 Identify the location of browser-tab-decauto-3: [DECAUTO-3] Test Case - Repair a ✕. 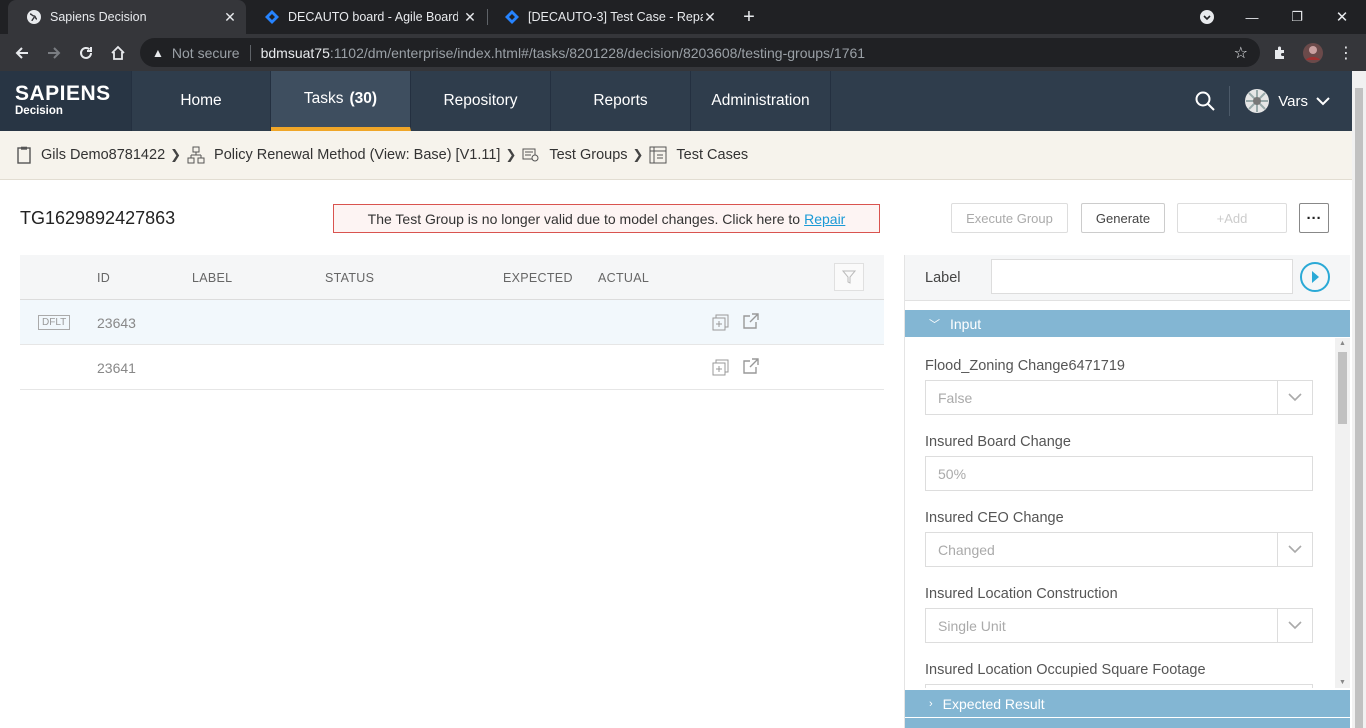
(606, 17).